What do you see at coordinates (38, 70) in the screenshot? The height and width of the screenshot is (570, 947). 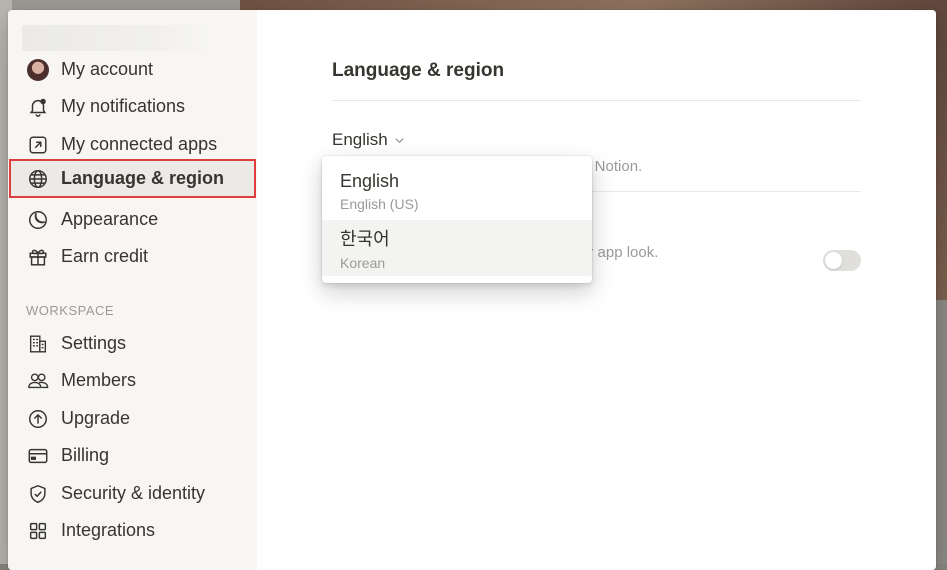 I see `avatar` at bounding box center [38, 70].